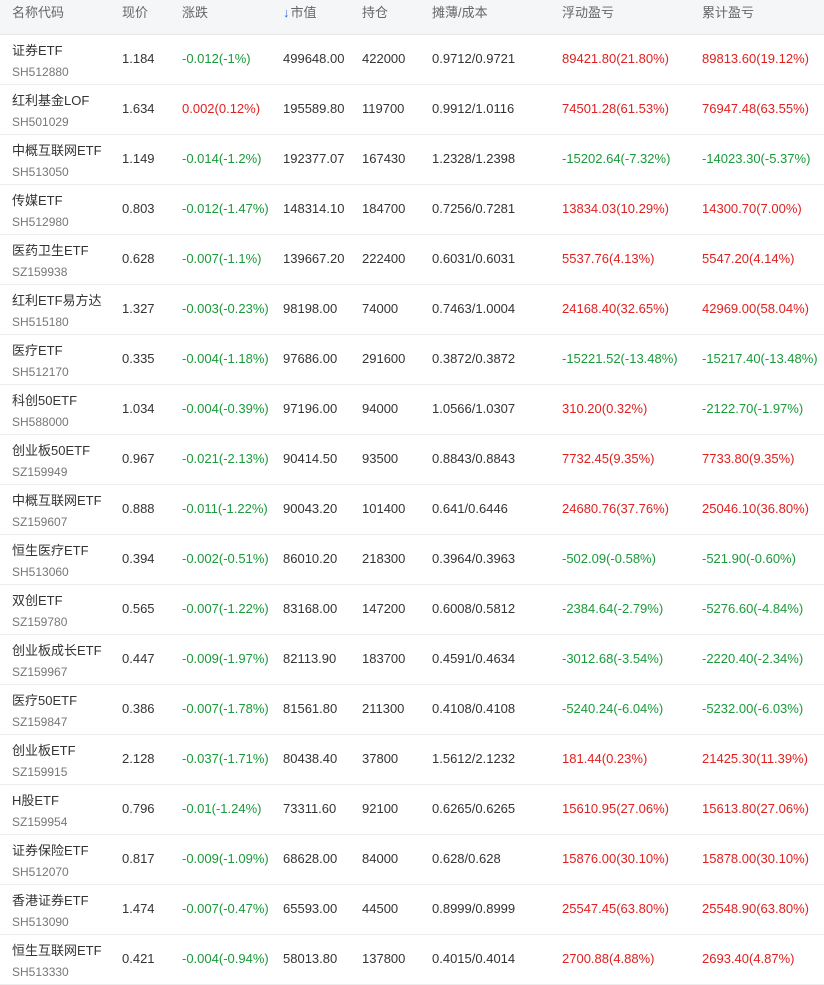 Image resolution: width=824 pixels, height=985 pixels. I want to click on position-cell: 74000, so click(380, 308).